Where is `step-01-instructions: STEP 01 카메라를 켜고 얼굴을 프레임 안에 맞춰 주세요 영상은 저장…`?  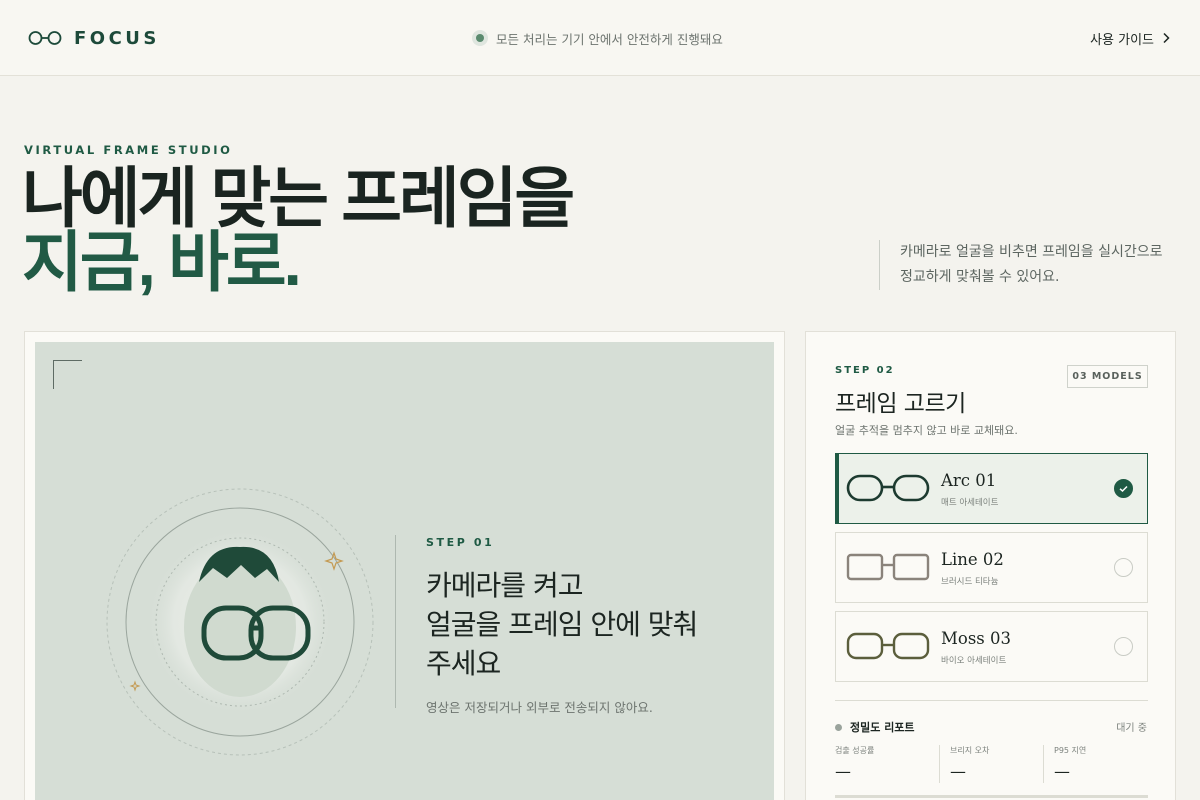 step-01-instructions: STEP 01 카메라를 켜고 얼굴을 프레임 안에 맞춰 주세요 영상은 저장… is located at coordinates (575, 625).